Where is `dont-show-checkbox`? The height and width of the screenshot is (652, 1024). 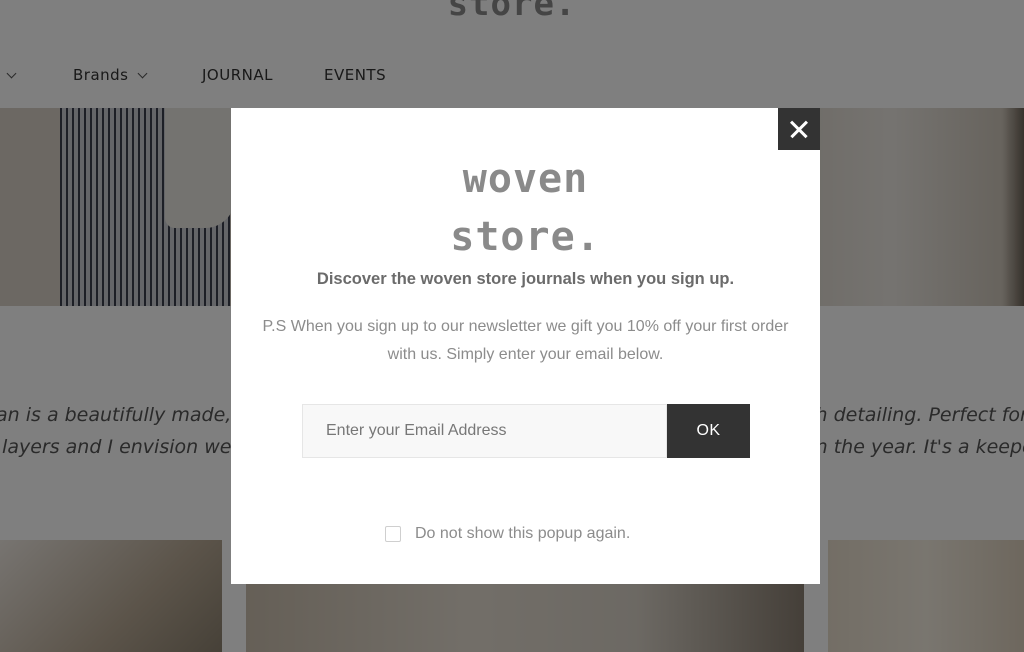 dont-show-checkbox is located at coordinates (393, 534).